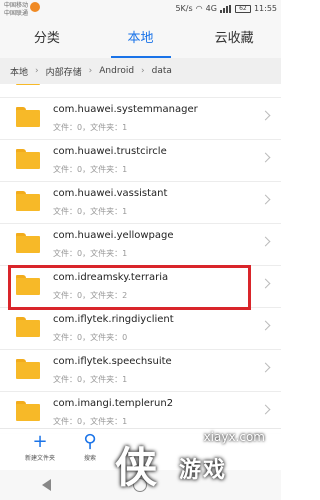  Describe the element at coordinates (89, 458) in the screenshot. I see `search-label: 搜索` at that location.